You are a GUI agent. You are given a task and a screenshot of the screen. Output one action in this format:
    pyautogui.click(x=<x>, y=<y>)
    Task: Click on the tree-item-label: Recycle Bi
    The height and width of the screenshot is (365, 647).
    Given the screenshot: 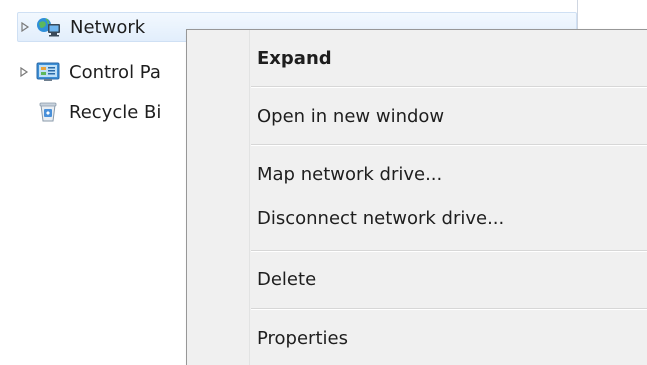 What is the action you would take?
    pyautogui.click(x=115, y=112)
    